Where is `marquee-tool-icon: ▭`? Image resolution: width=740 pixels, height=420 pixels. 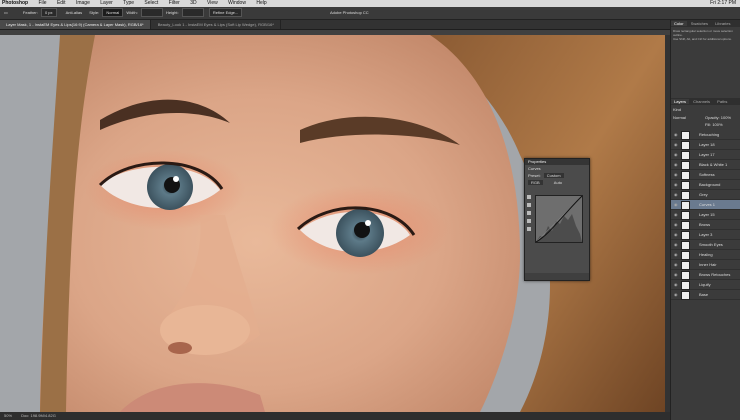
marquee-tool-icon: ▭ is located at coordinates (6, 12).